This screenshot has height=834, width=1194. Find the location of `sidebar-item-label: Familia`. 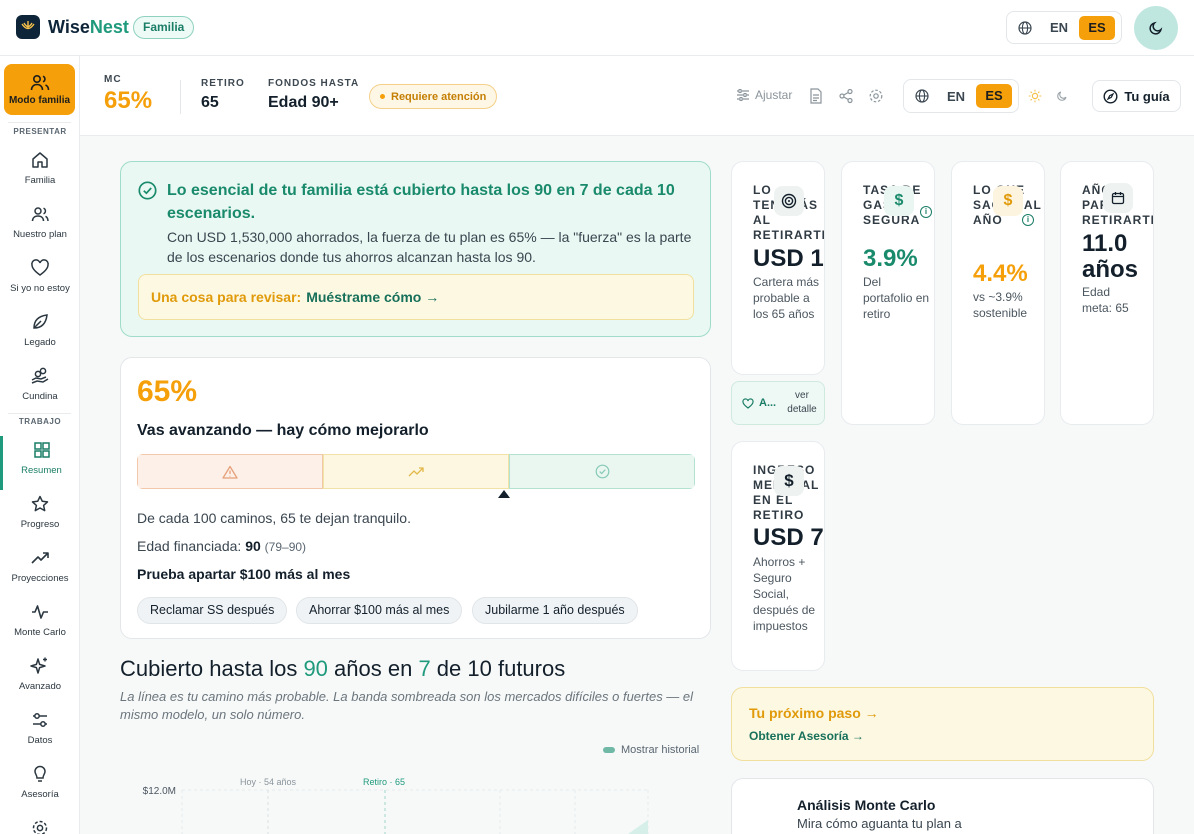

sidebar-item-label: Familia is located at coordinates (40, 180).